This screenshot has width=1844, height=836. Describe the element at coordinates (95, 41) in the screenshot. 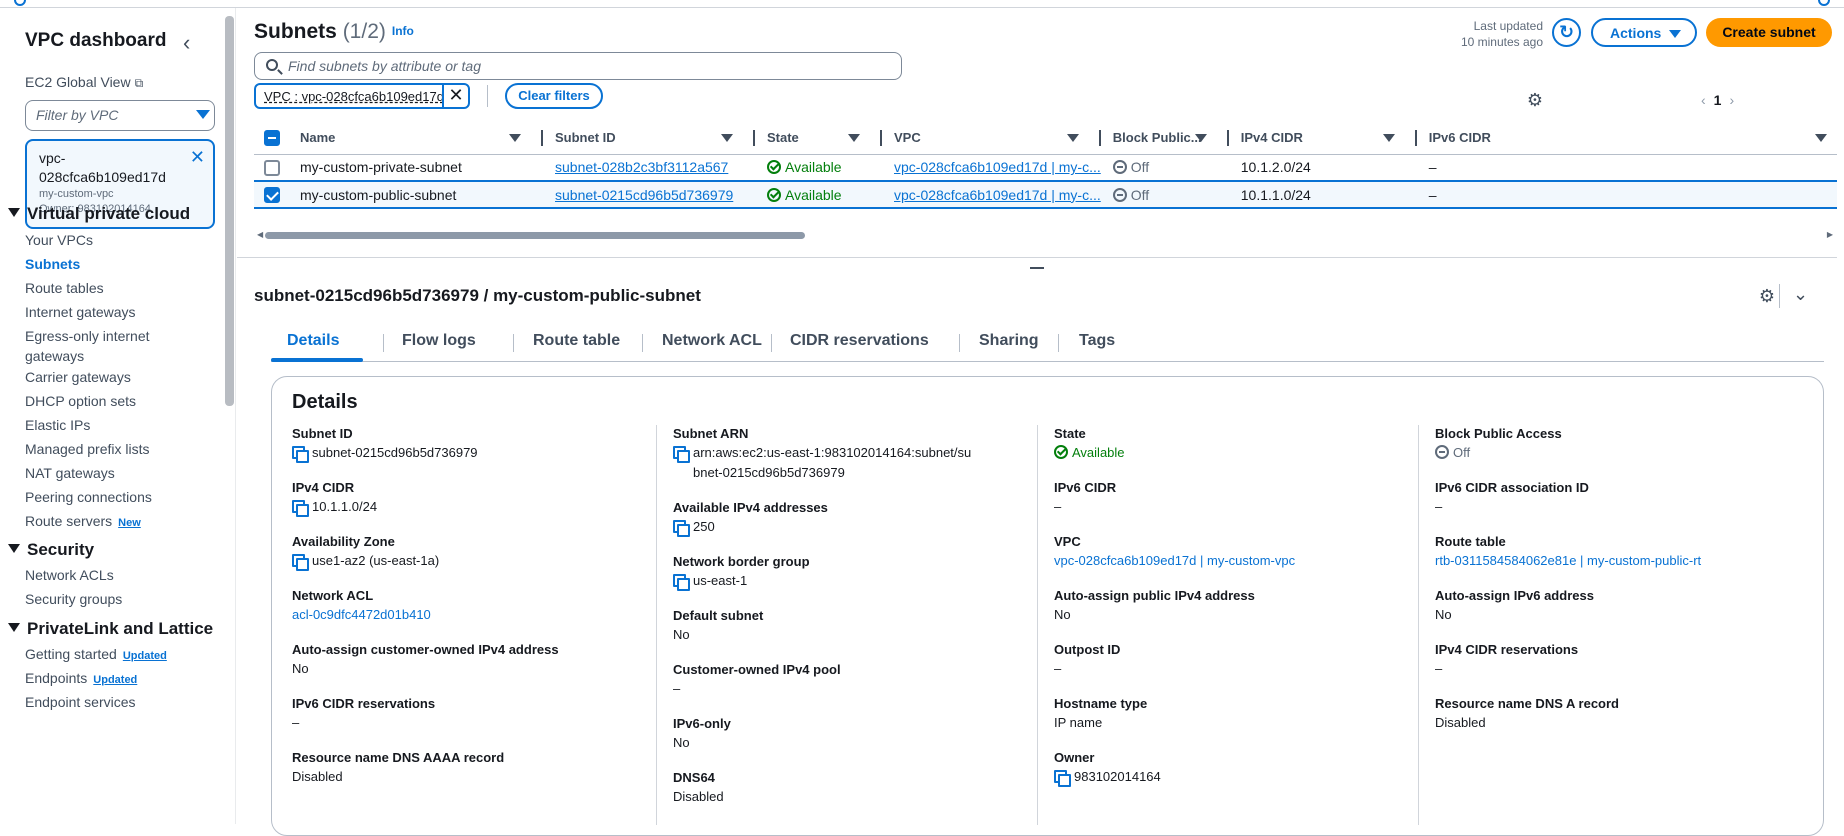

I see `sidebar-title: VPC dashboard` at that location.